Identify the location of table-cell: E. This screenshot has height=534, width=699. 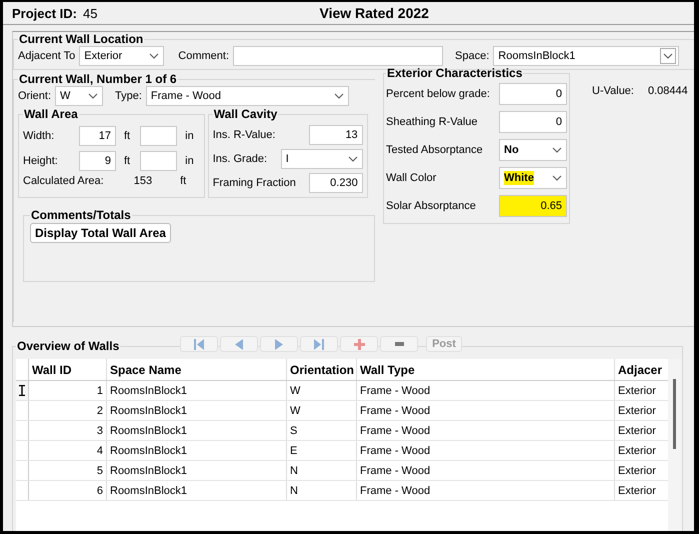
(322, 450).